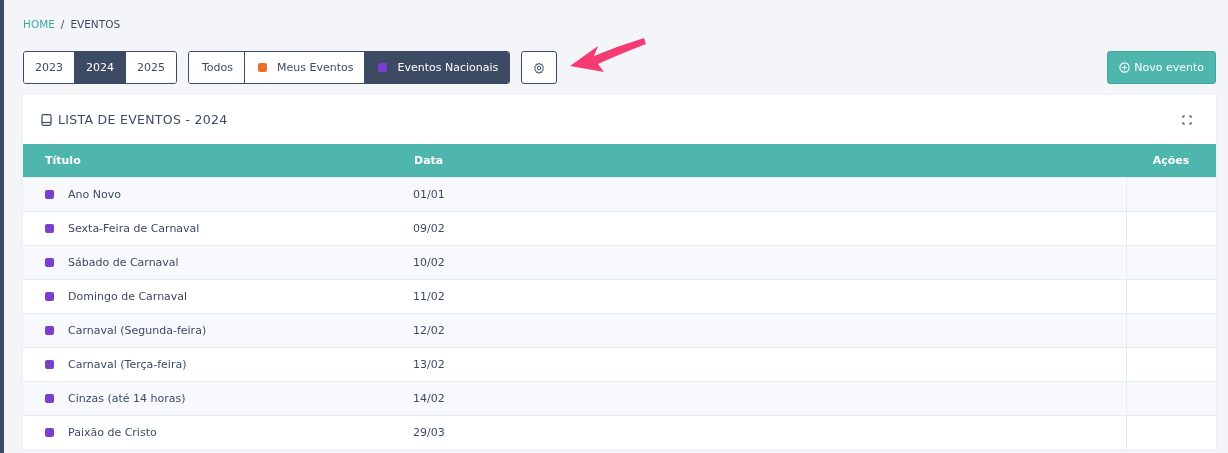 This screenshot has height=453, width=1228. Describe the element at coordinates (1125, 67) in the screenshot. I see `plus-circle-icon` at that location.